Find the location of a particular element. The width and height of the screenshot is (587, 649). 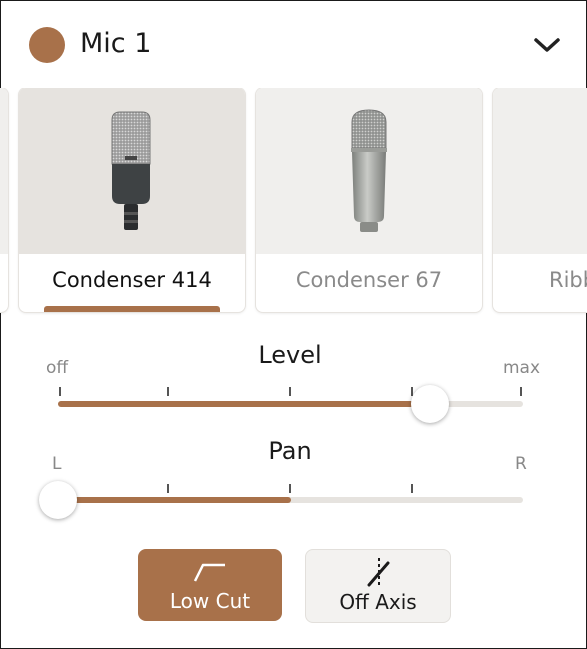

mic-header: Mic 1 is located at coordinates (293, 44).